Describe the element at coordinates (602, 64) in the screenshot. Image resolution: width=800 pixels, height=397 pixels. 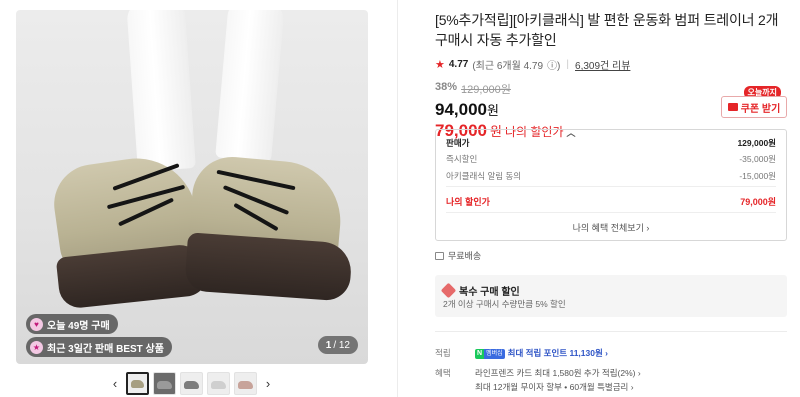
I see `reviews-link: 6,309건 리뷰` at that location.